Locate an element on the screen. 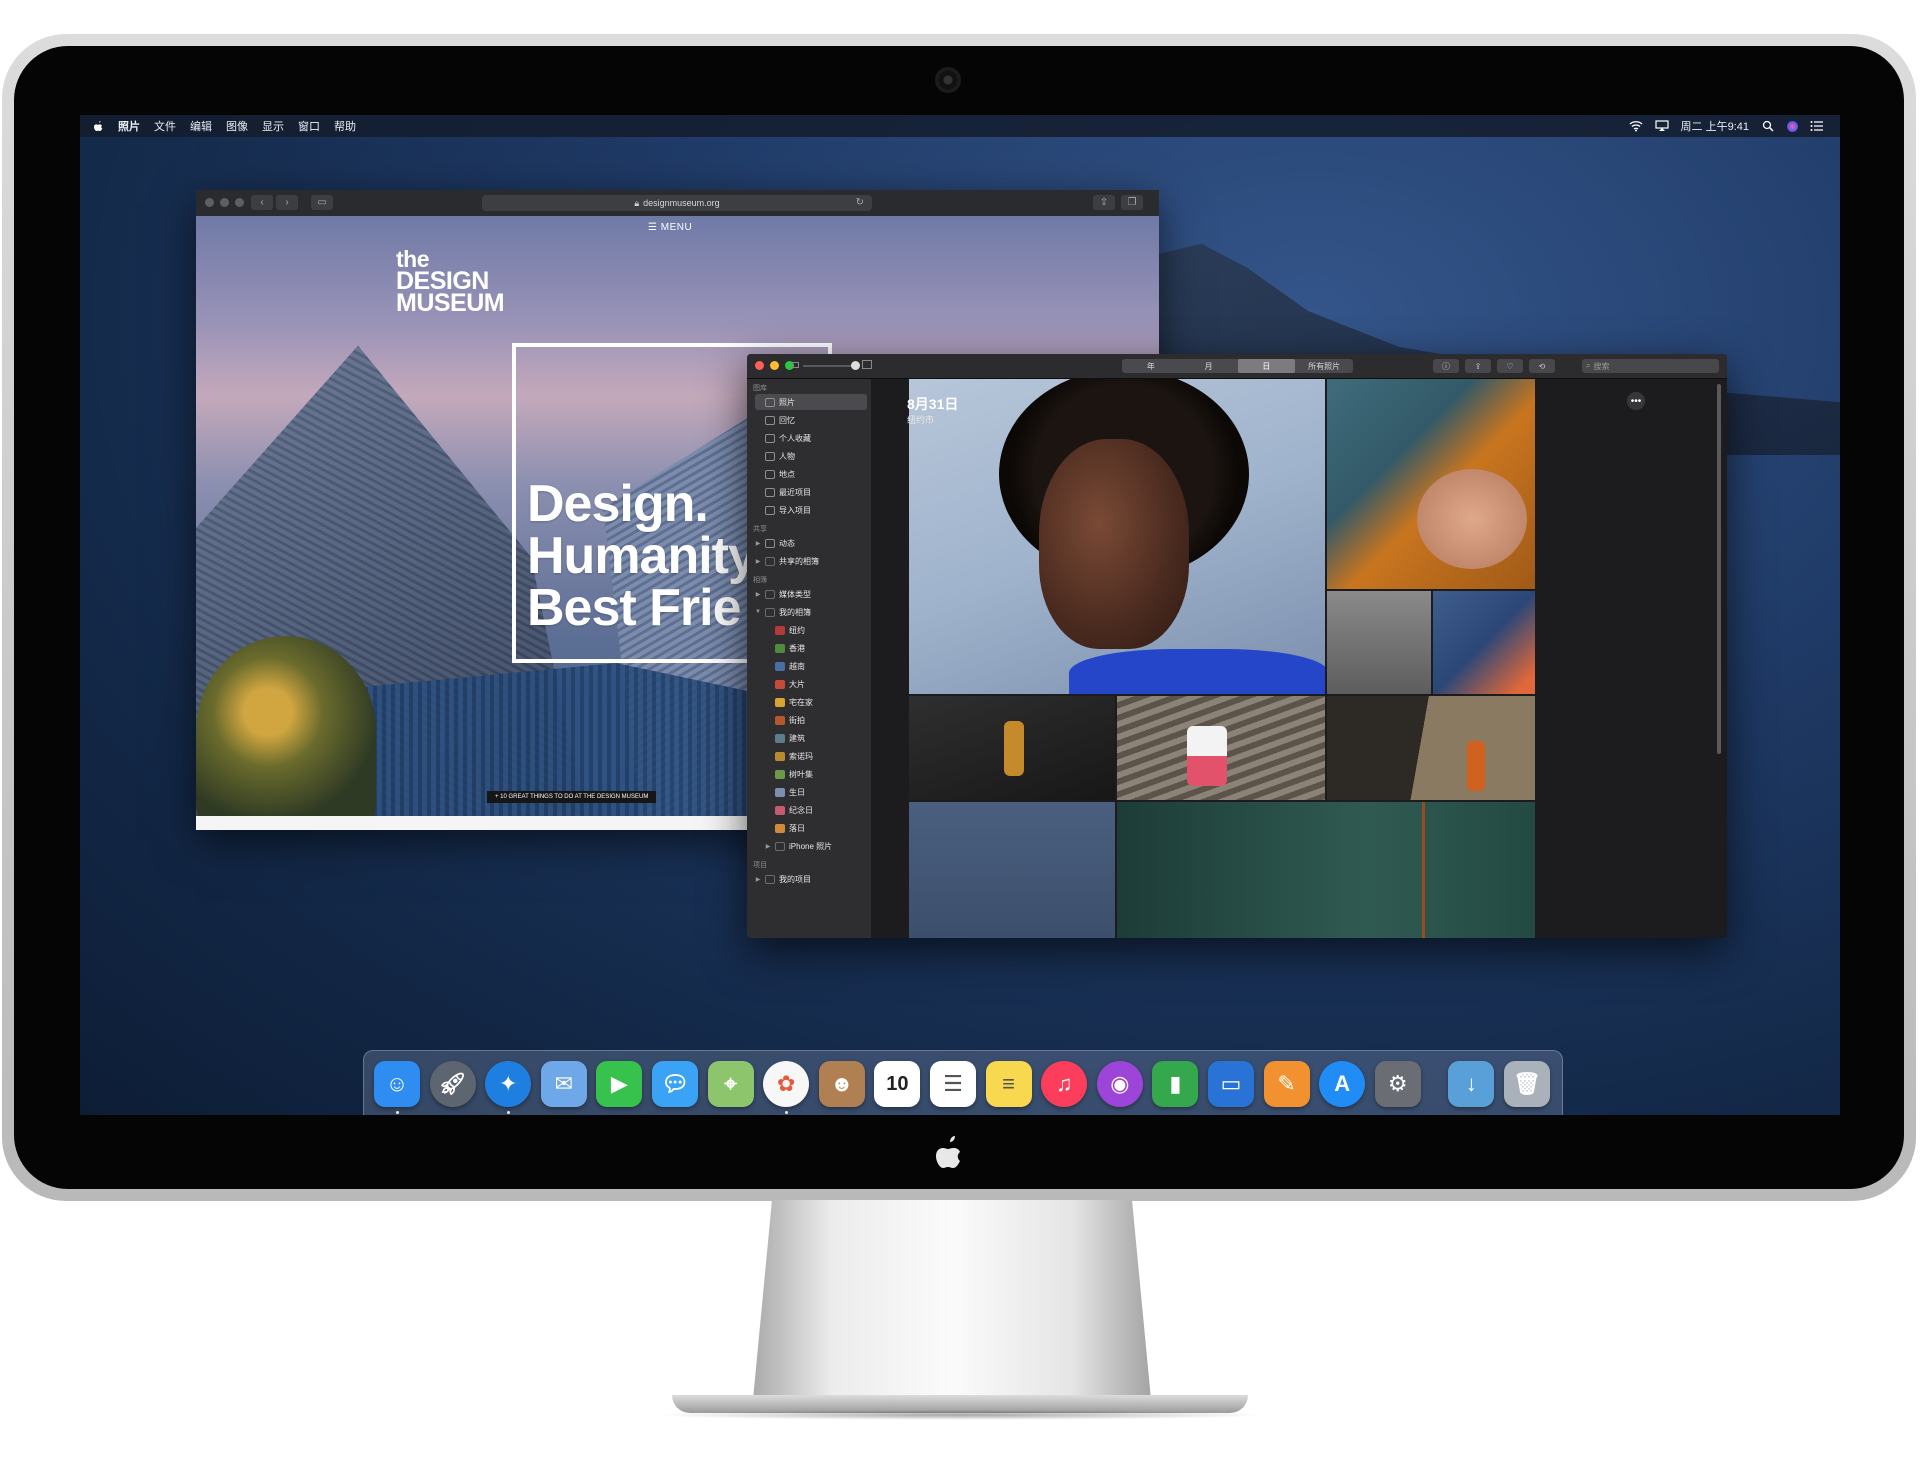  sidebar-item: 索诺玛 is located at coordinates (816, 756).